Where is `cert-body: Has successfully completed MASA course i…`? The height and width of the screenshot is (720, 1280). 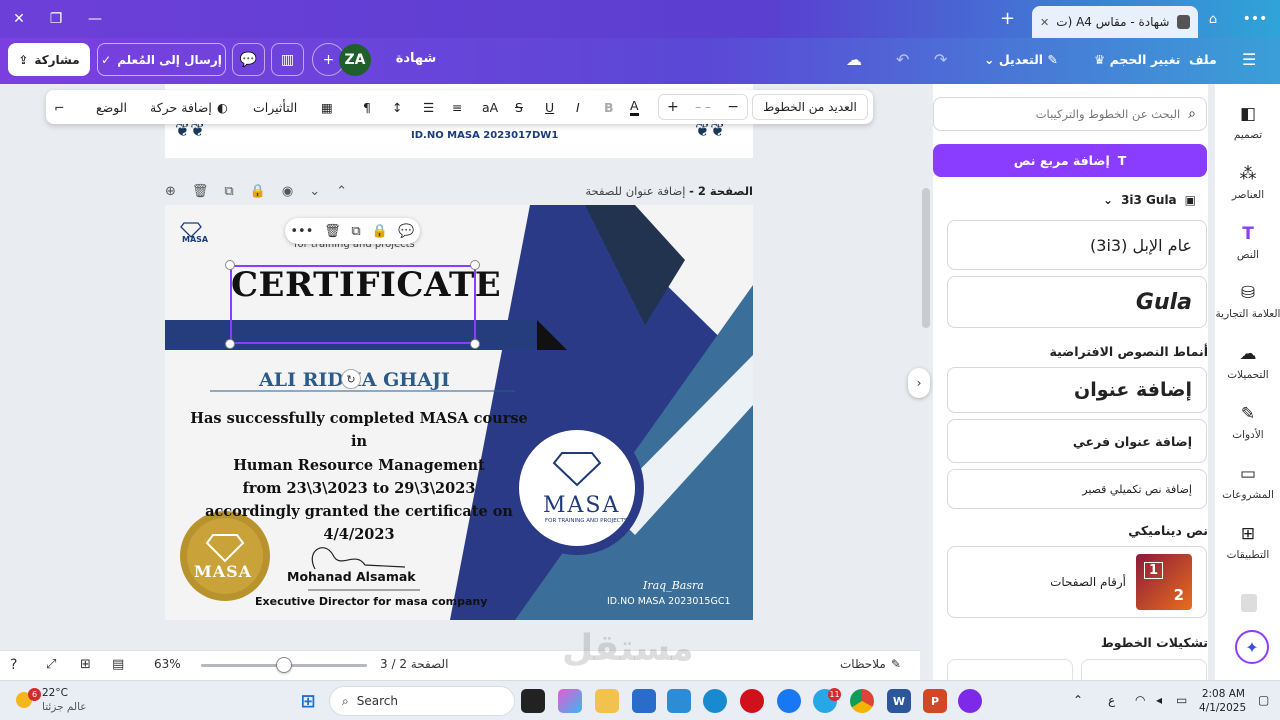 cert-body: Has successfully completed MASA course i… is located at coordinates (359, 477).